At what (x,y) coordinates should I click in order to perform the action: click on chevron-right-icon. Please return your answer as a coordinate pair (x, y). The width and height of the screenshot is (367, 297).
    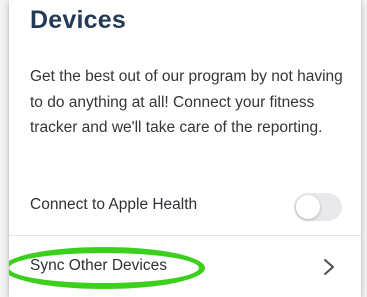
    Looking at the image, I should click on (329, 267).